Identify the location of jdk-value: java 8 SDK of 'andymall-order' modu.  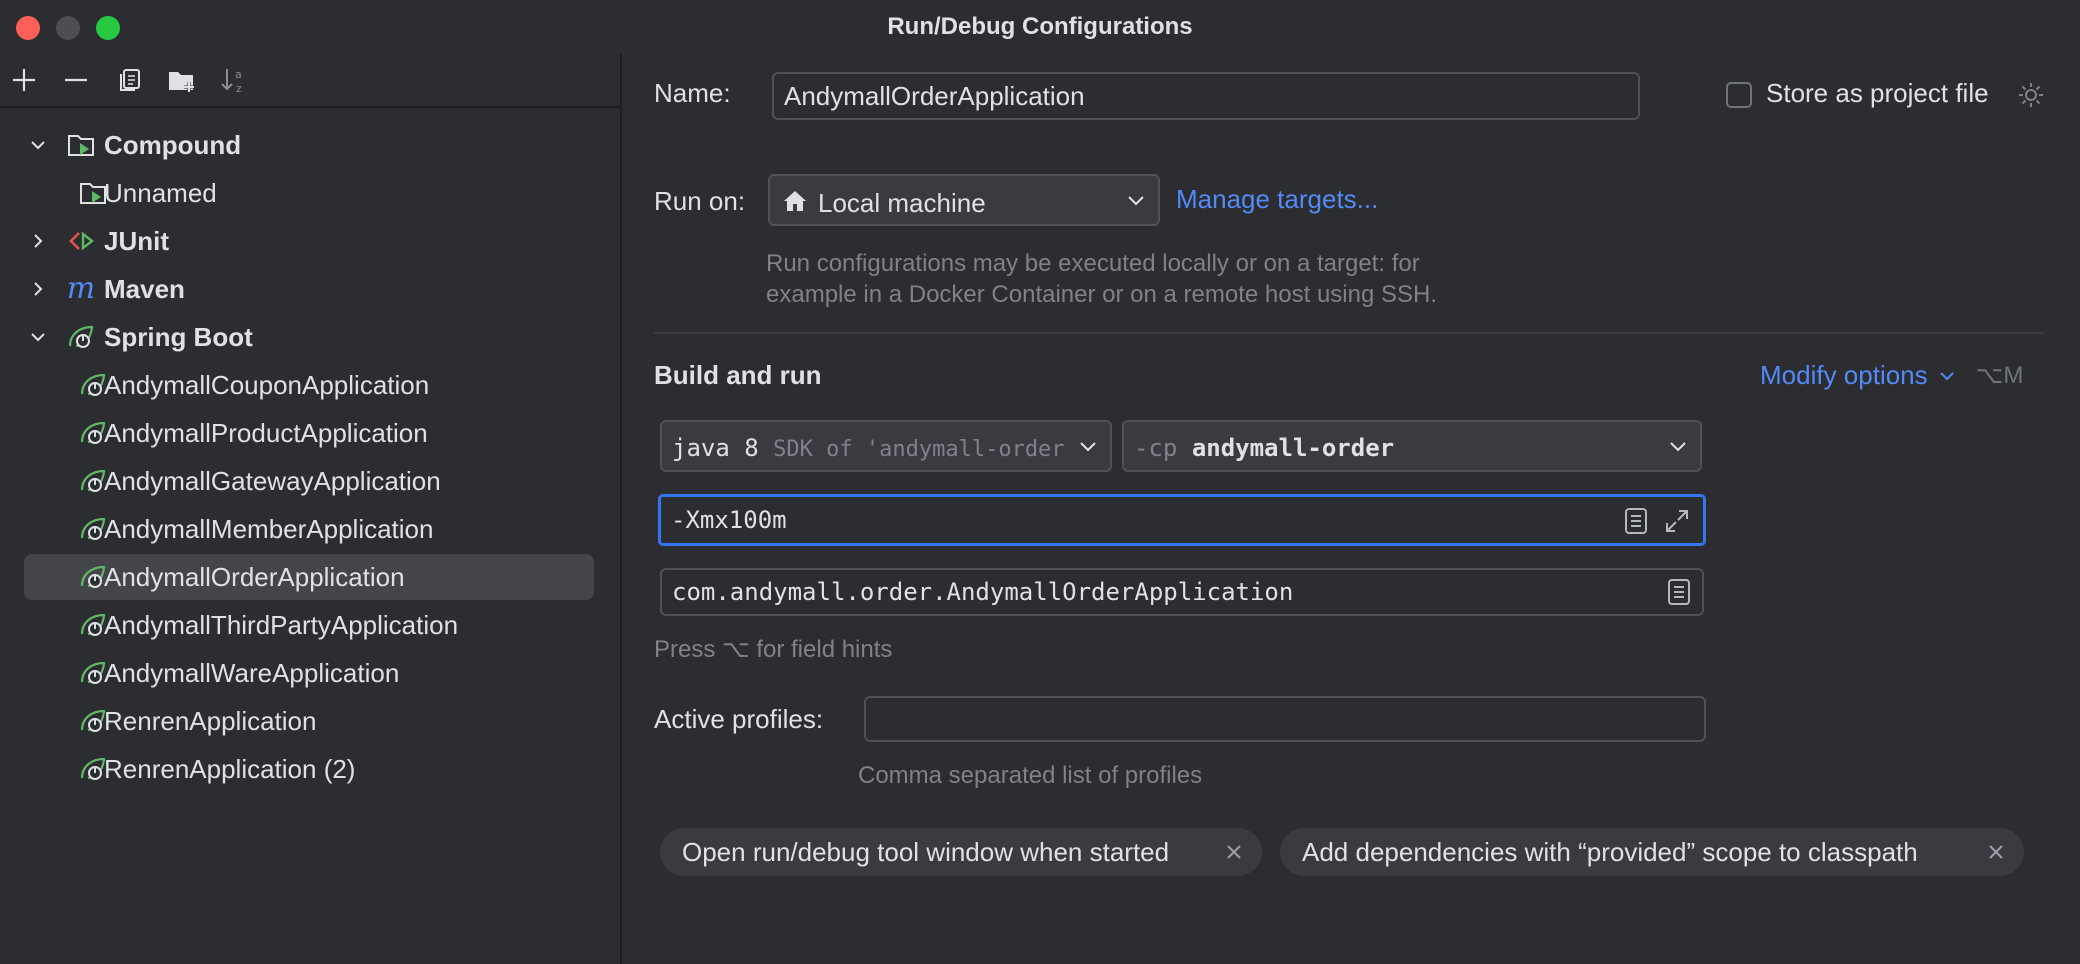
(892, 448).